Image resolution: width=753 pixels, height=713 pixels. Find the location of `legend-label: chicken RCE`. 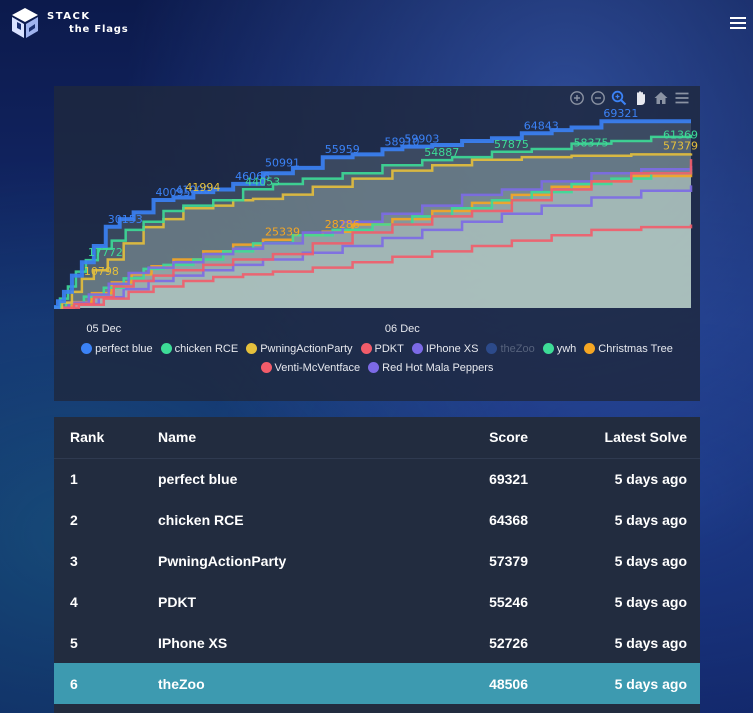

legend-label: chicken RCE is located at coordinates (206, 348).